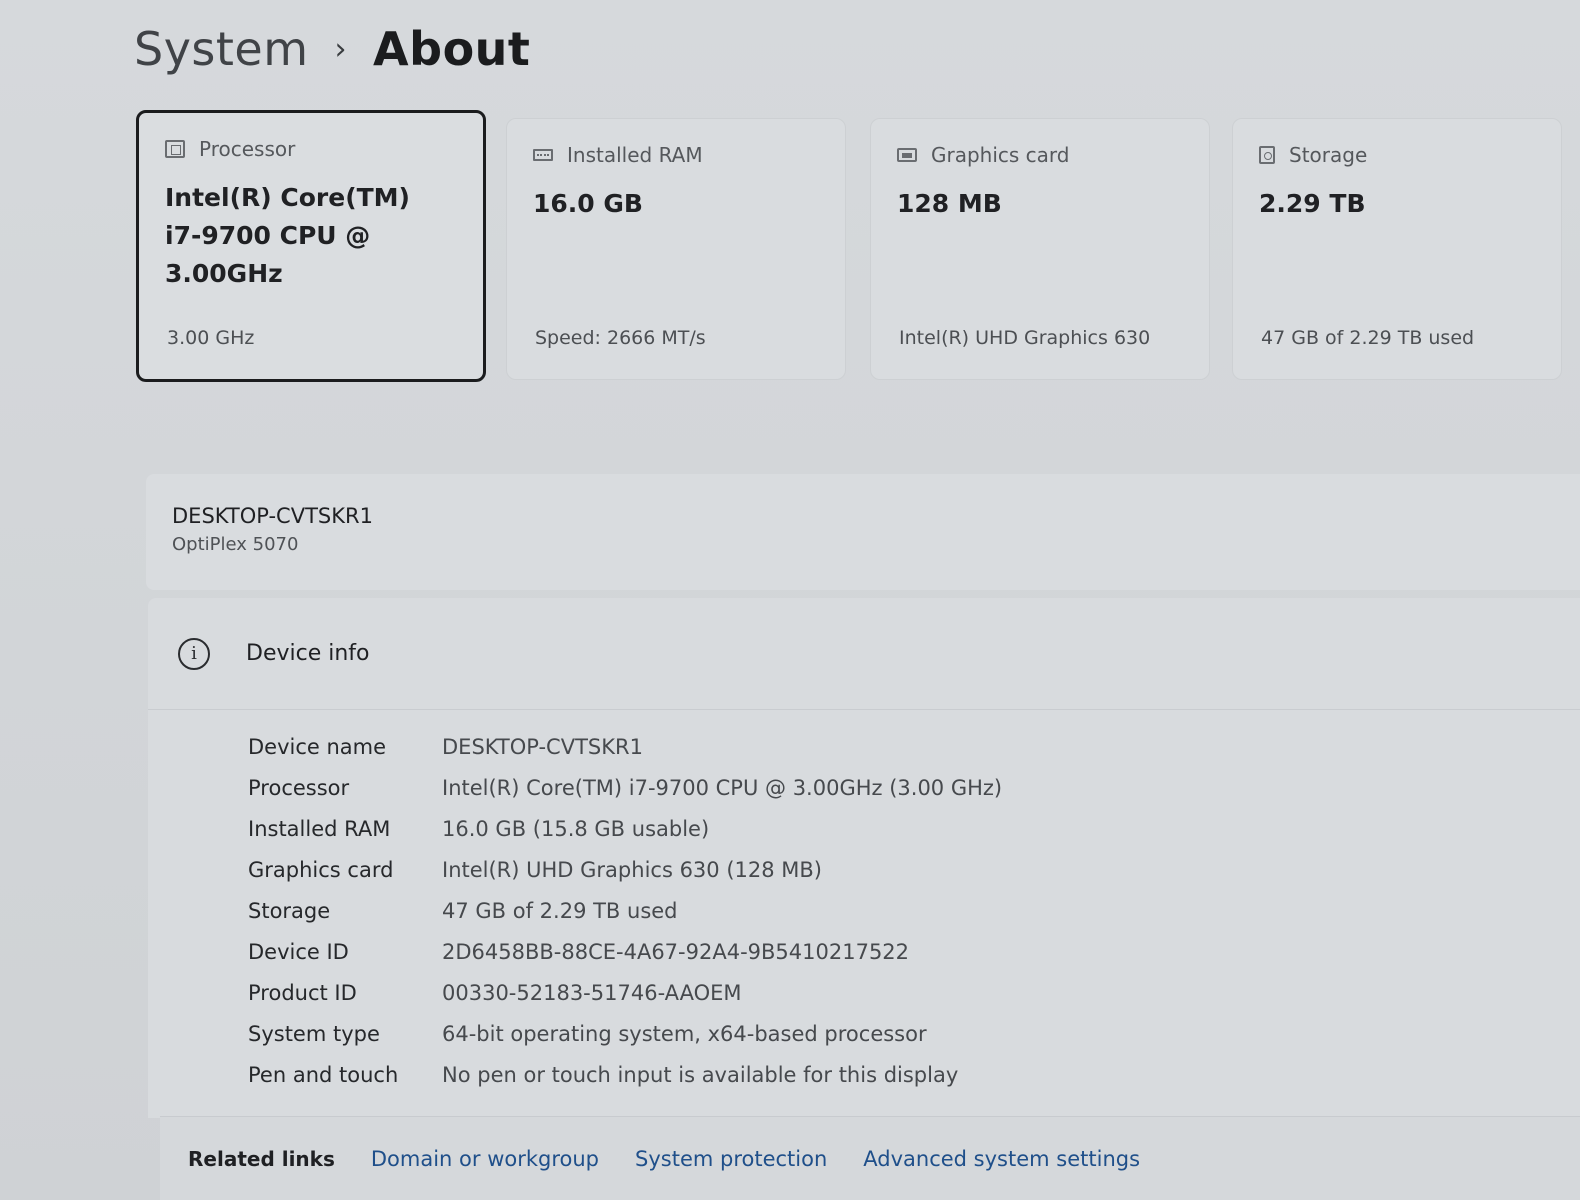  I want to click on ram-card-value: 16.0 GB, so click(588, 203).